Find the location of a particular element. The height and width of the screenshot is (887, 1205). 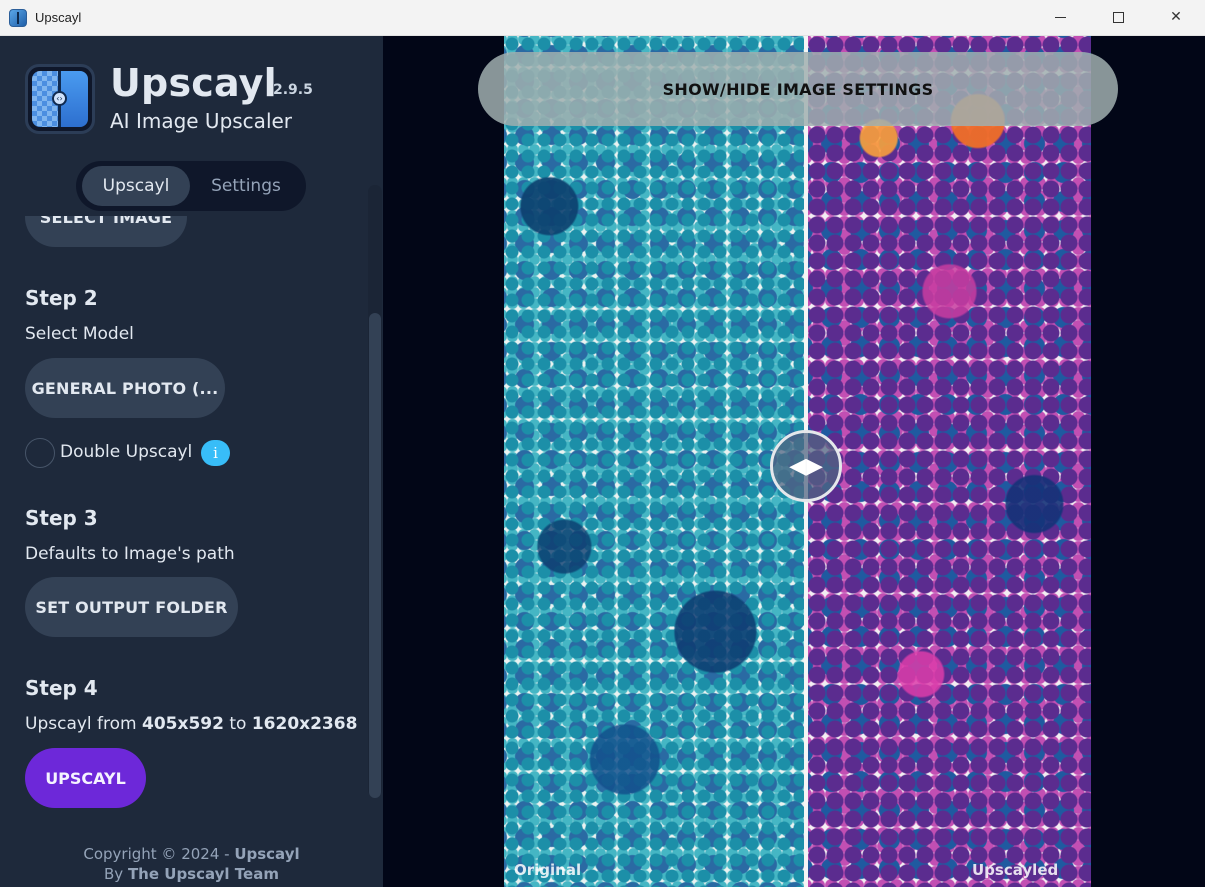

step2-title: Step 2 is located at coordinates (61, 298).